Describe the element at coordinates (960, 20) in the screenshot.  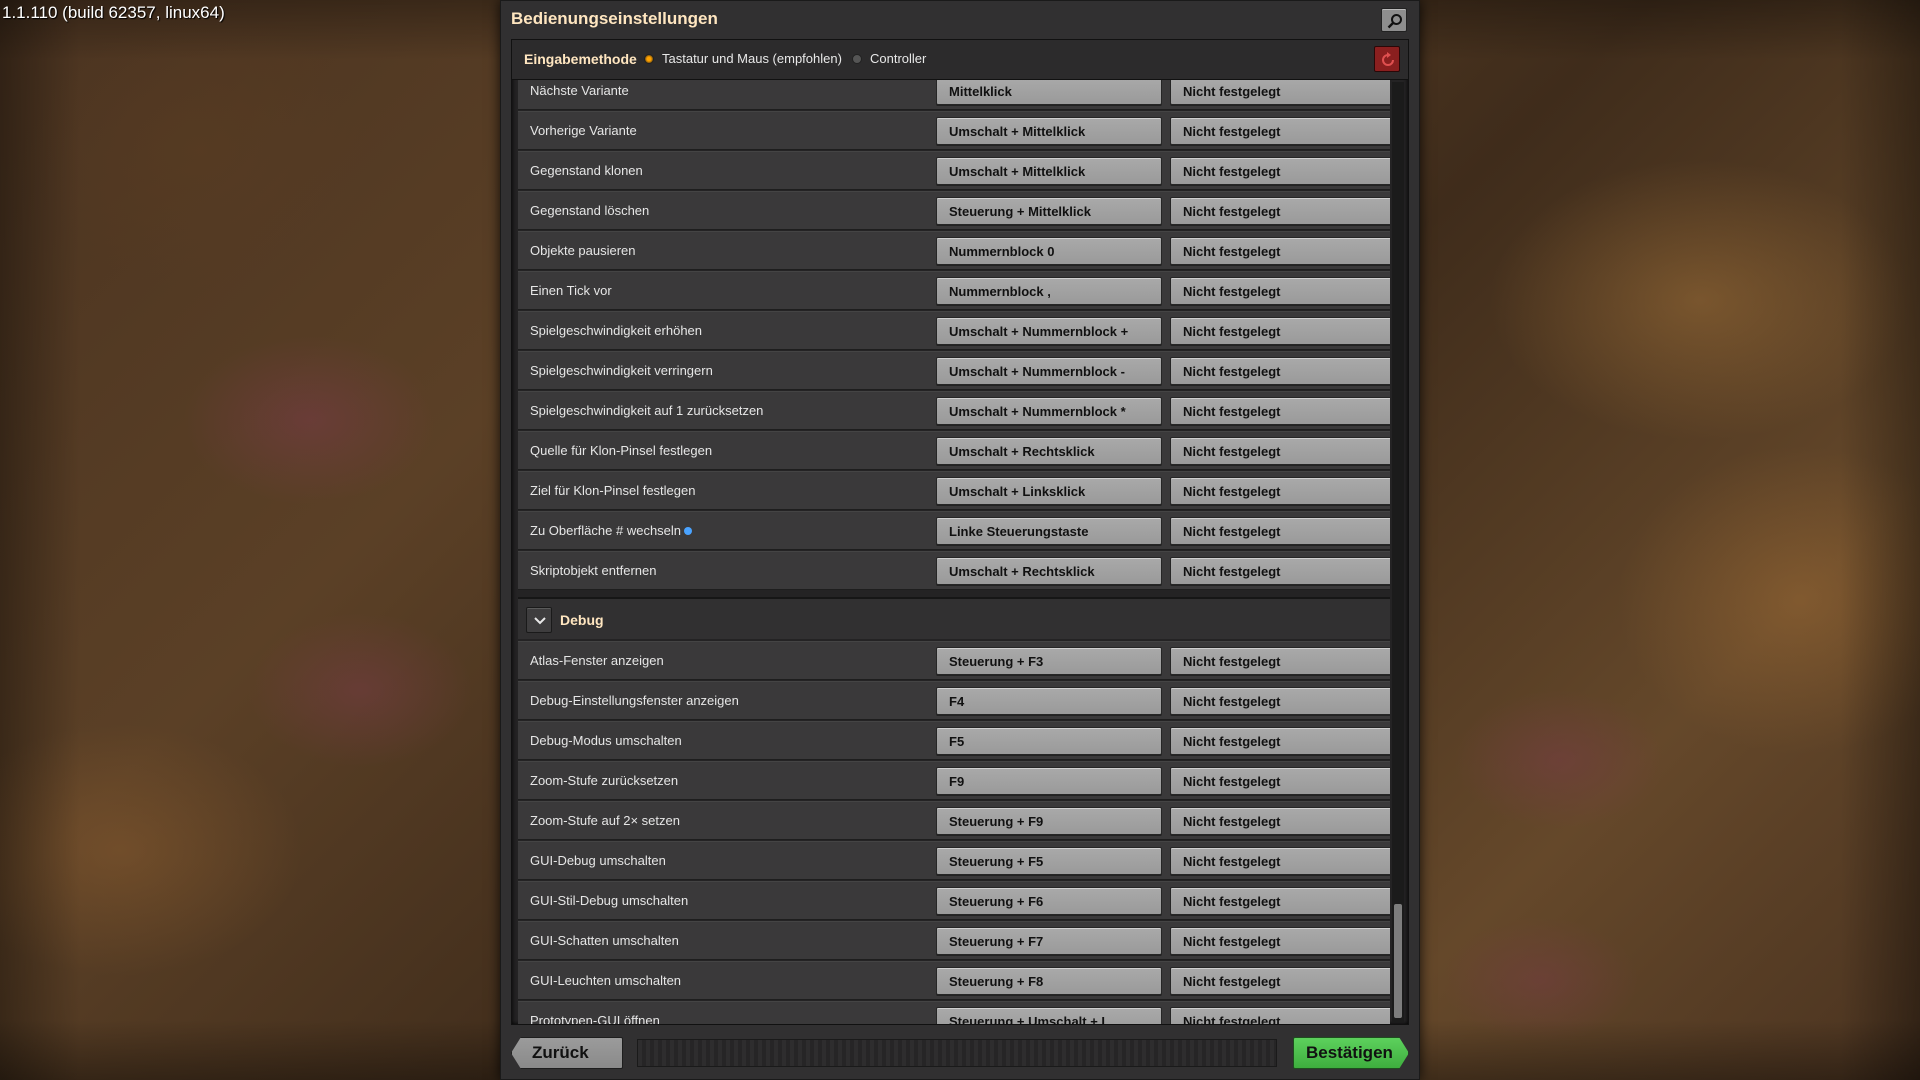
I see `window-titlebar: Bedienungseinstellungen` at that location.